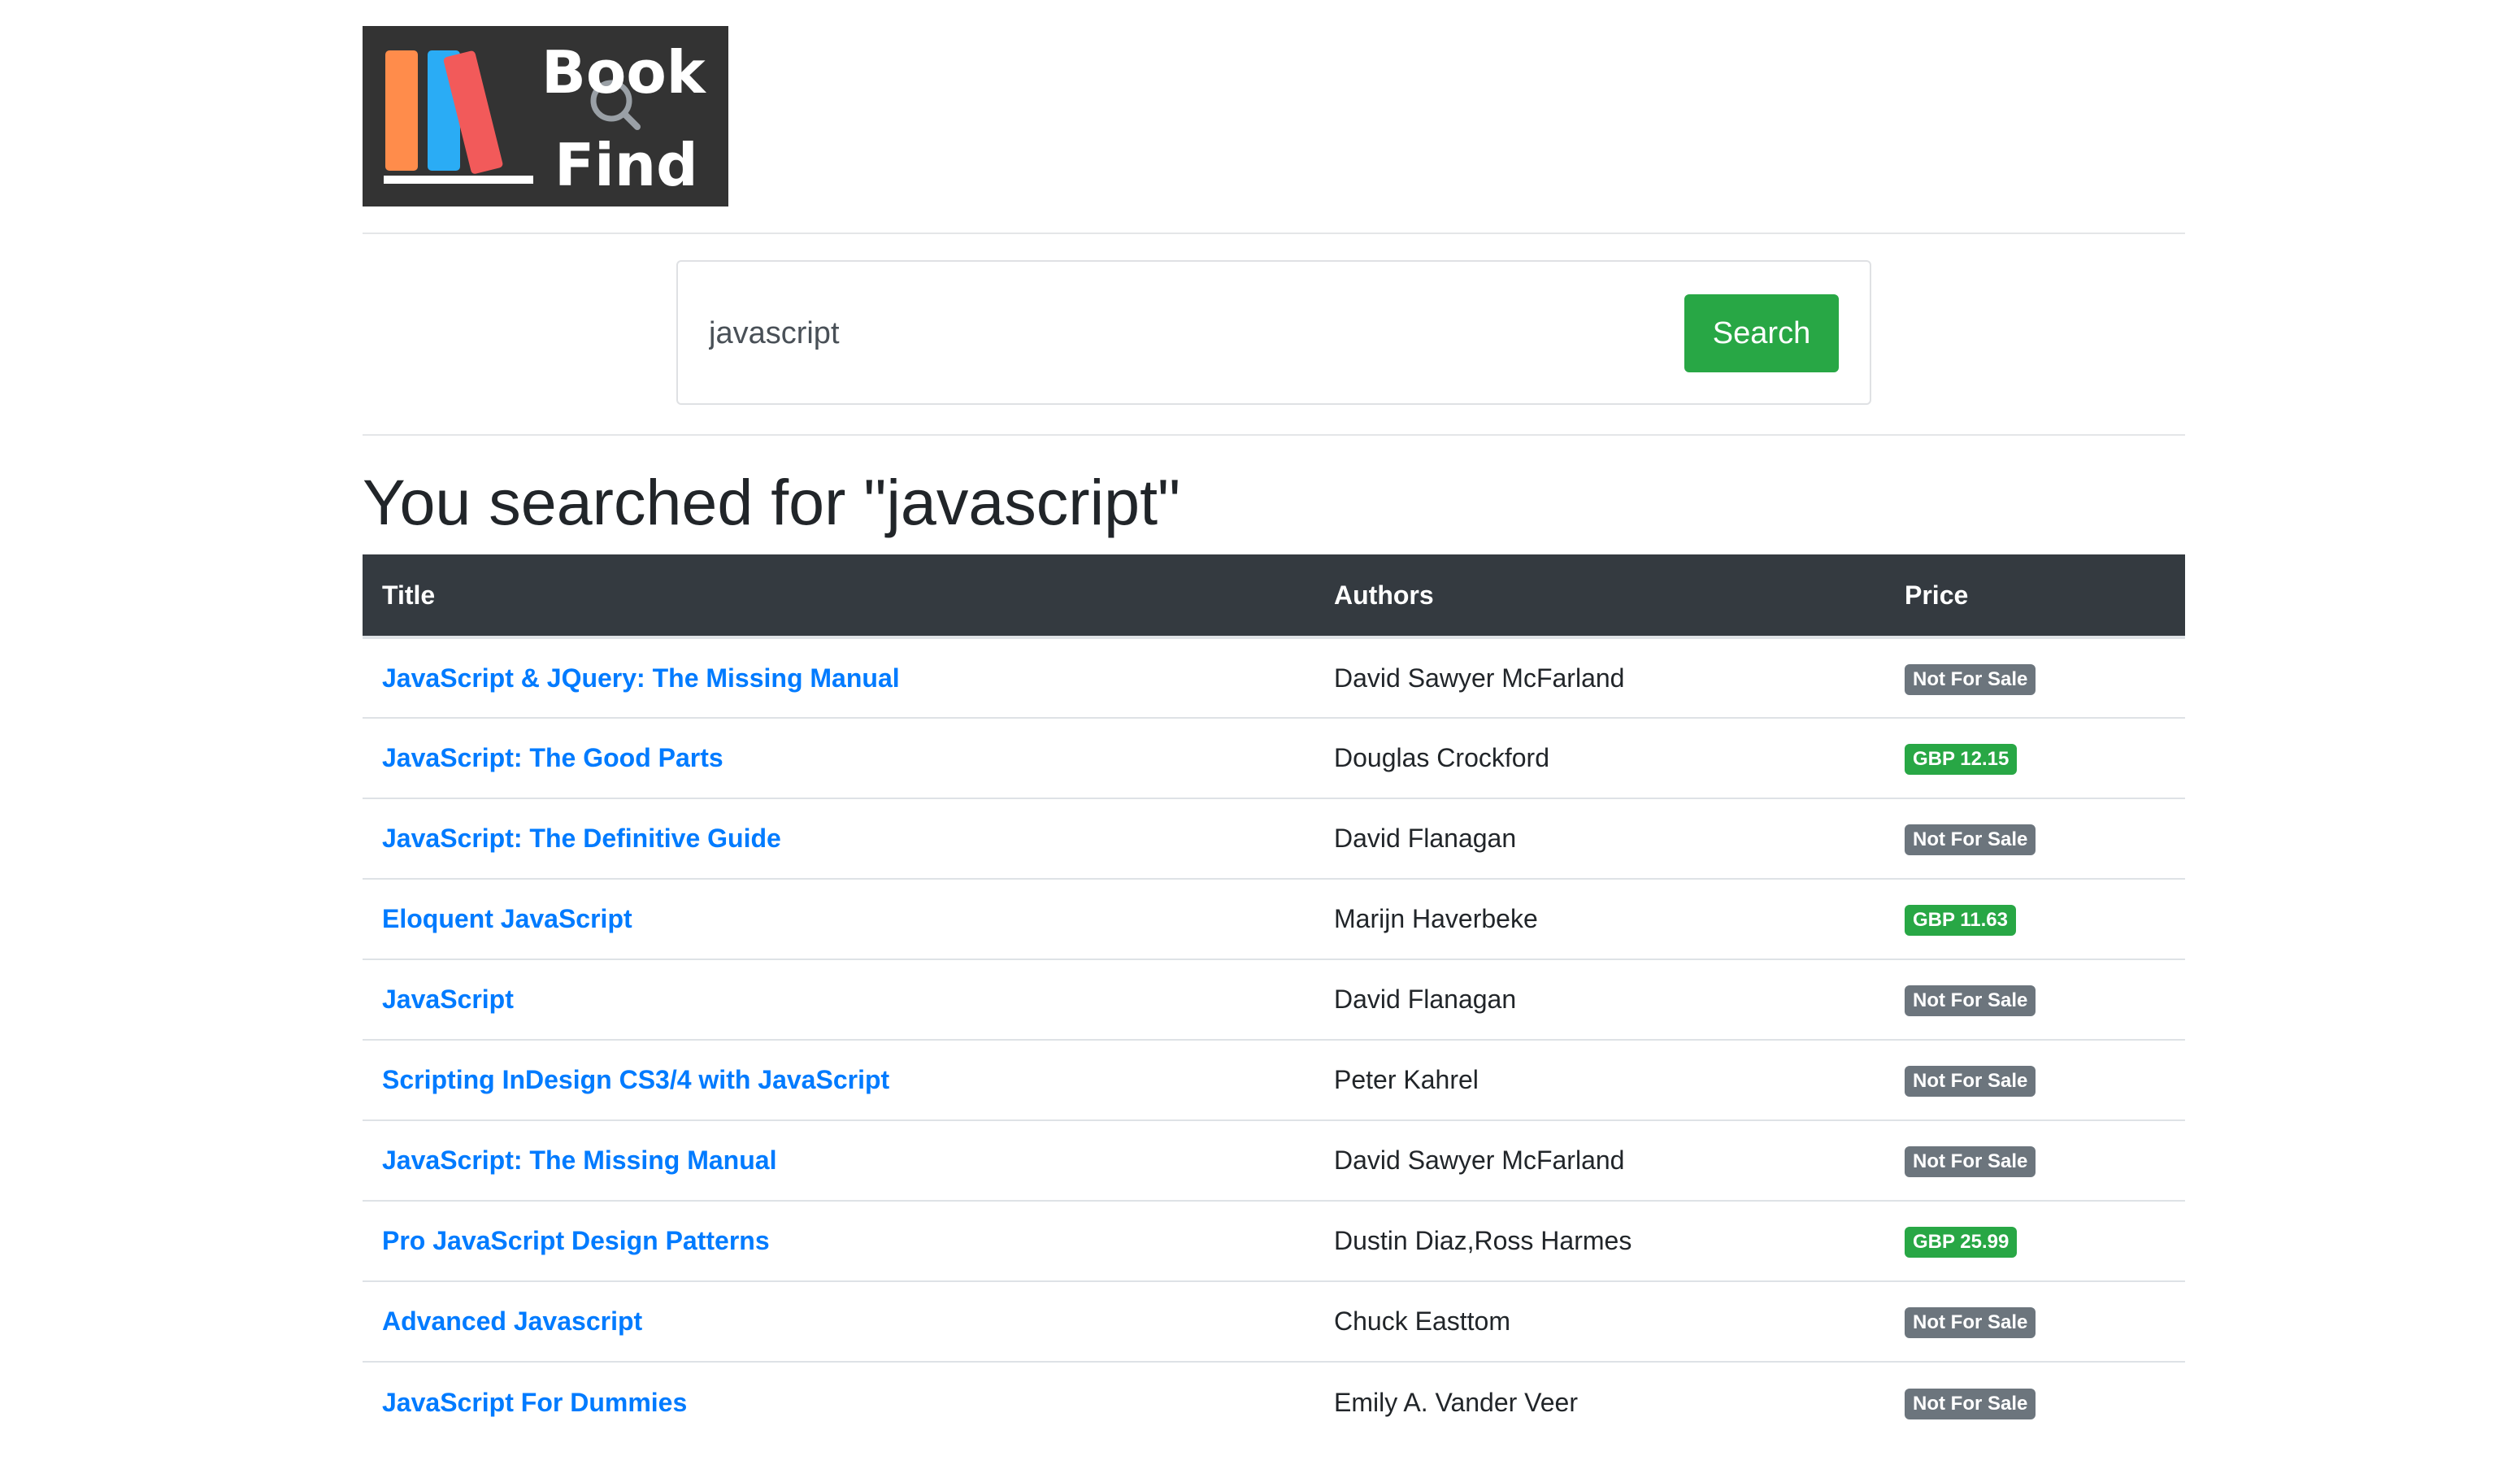  Describe the element at coordinates (448, 1000) in the screenshot. I see `book-title-link: JavaScript` at that location.